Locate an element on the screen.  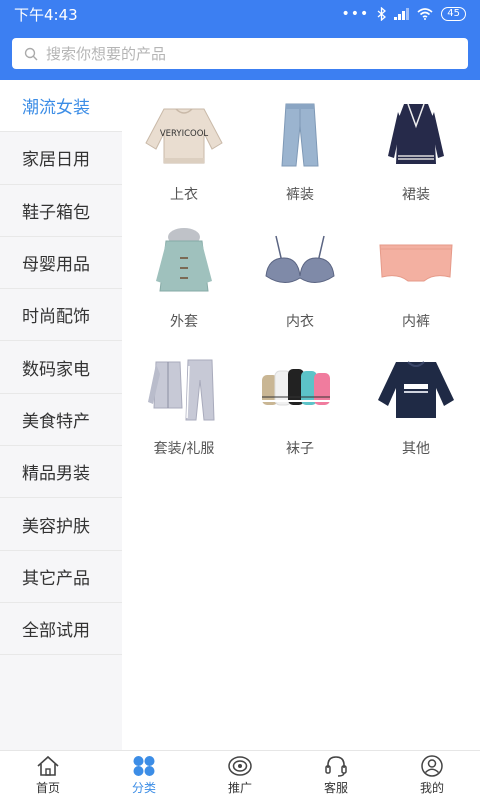
bluetooth-icon is located at coordinates (382, 14).